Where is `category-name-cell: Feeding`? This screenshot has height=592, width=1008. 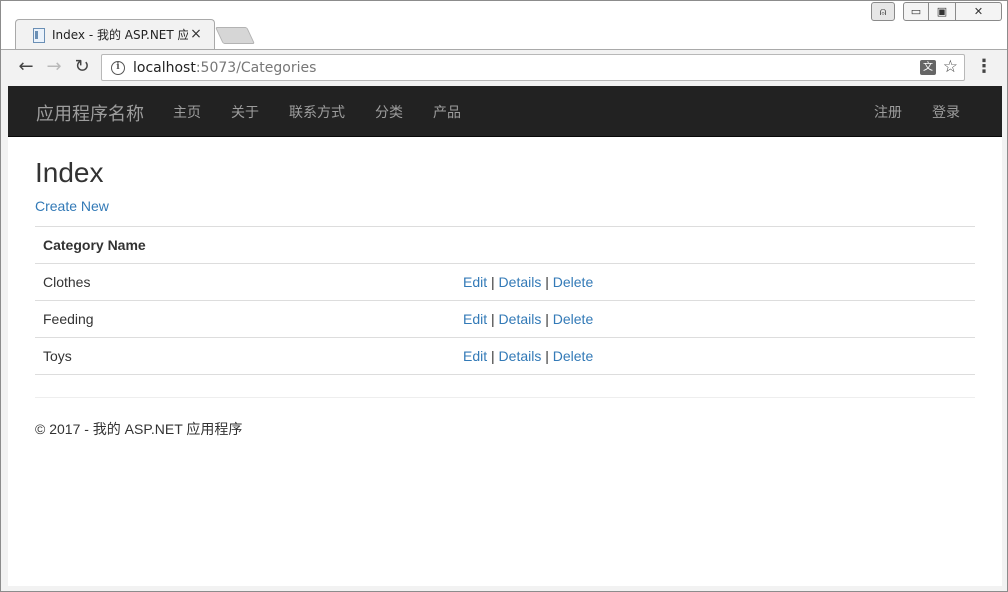 category-name-cell: Feeding is located at coordinates (245, 319).